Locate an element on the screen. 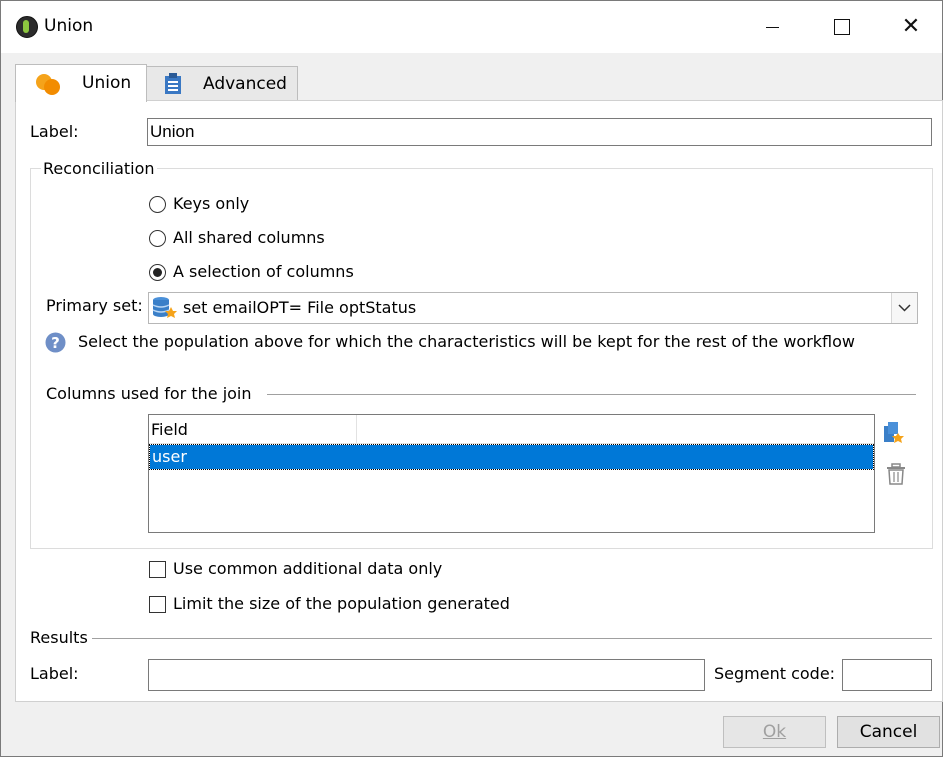  minimize-button is located at coordinates (772, 27).